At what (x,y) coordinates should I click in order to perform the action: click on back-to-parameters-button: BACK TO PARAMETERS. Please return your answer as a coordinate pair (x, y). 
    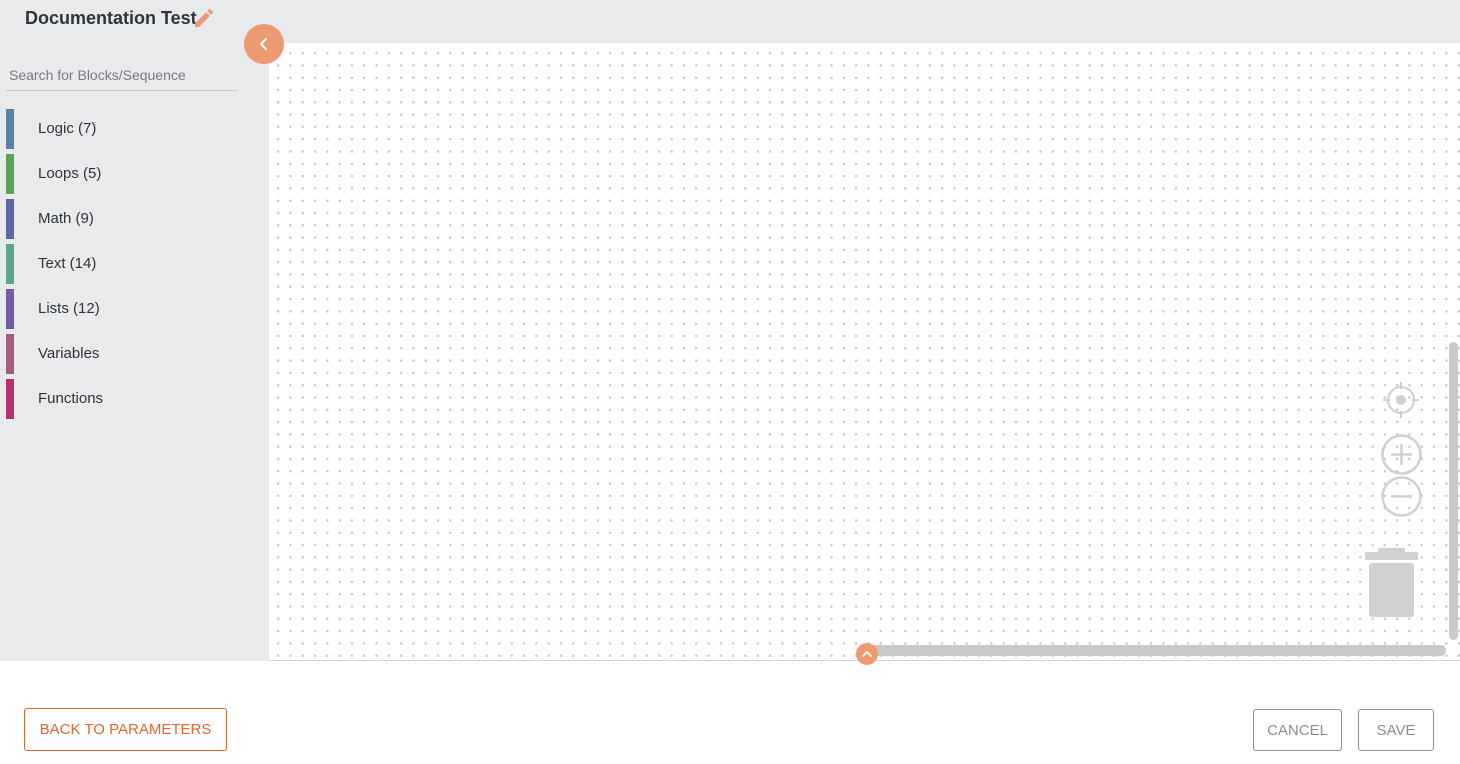
    Looking at the image, I should click on (125, 729).